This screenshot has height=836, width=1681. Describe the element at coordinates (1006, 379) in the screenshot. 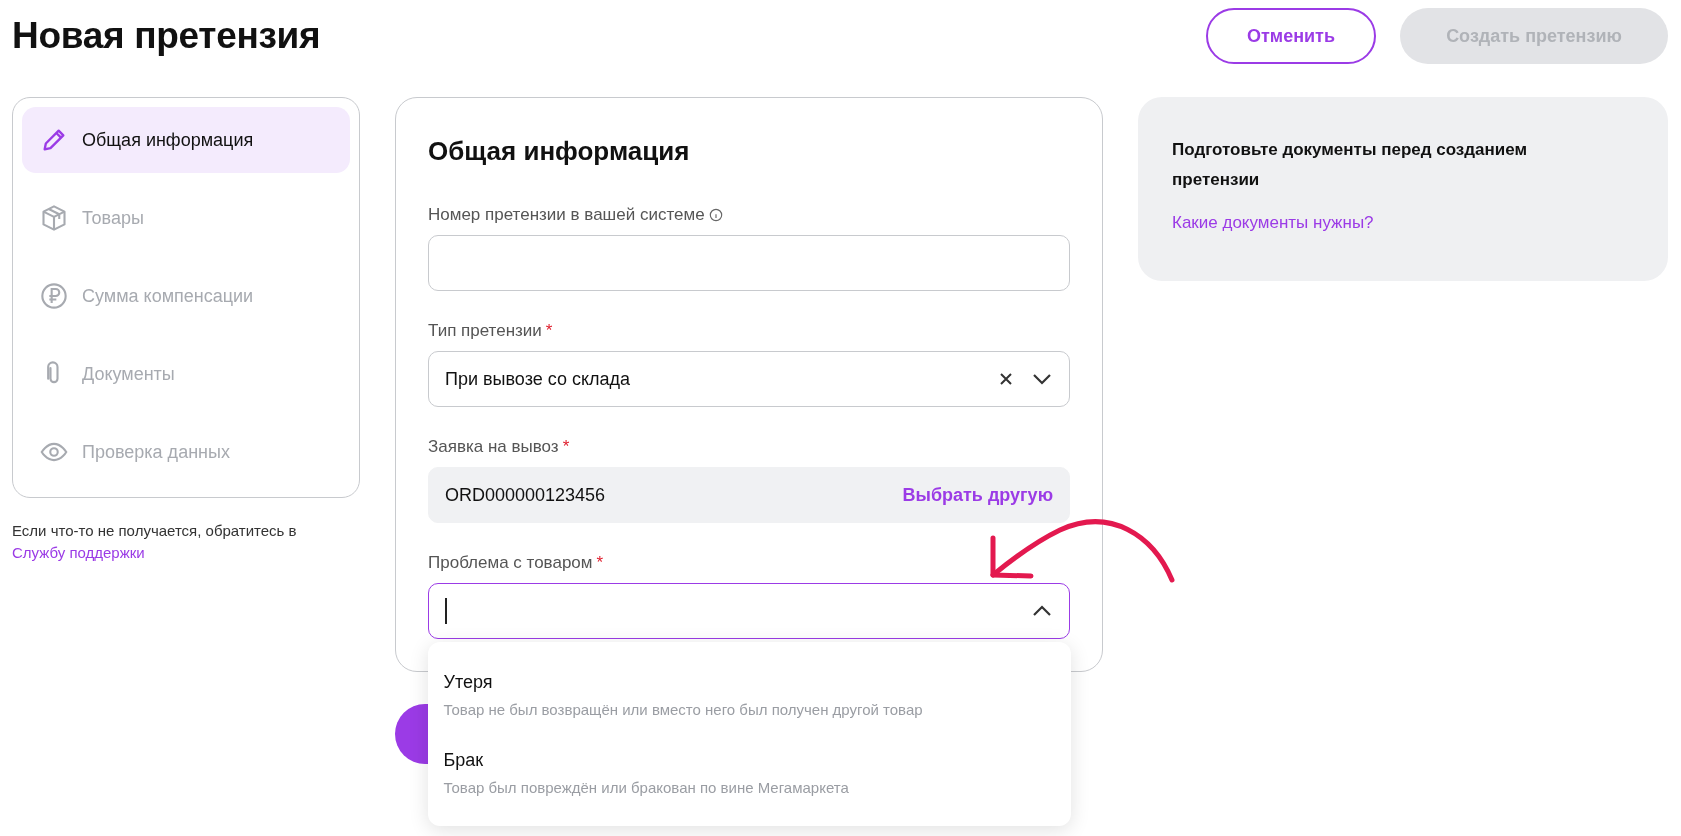

I see `close-icon` at that location.